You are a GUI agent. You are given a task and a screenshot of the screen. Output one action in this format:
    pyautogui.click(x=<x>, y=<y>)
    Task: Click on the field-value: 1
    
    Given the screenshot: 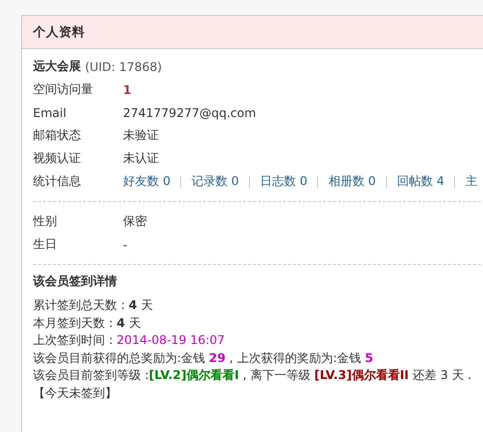 What is the action you would take?
    pyautogui.click(x=127, y=89)
    